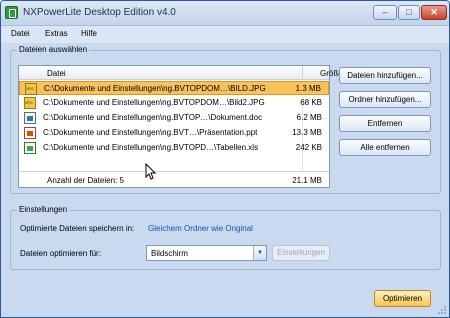  What do you see at coordinates (385, 147) in the screenshot?
I see `remove-all-button: Alle entfernen` at bounding box center [385, 147].